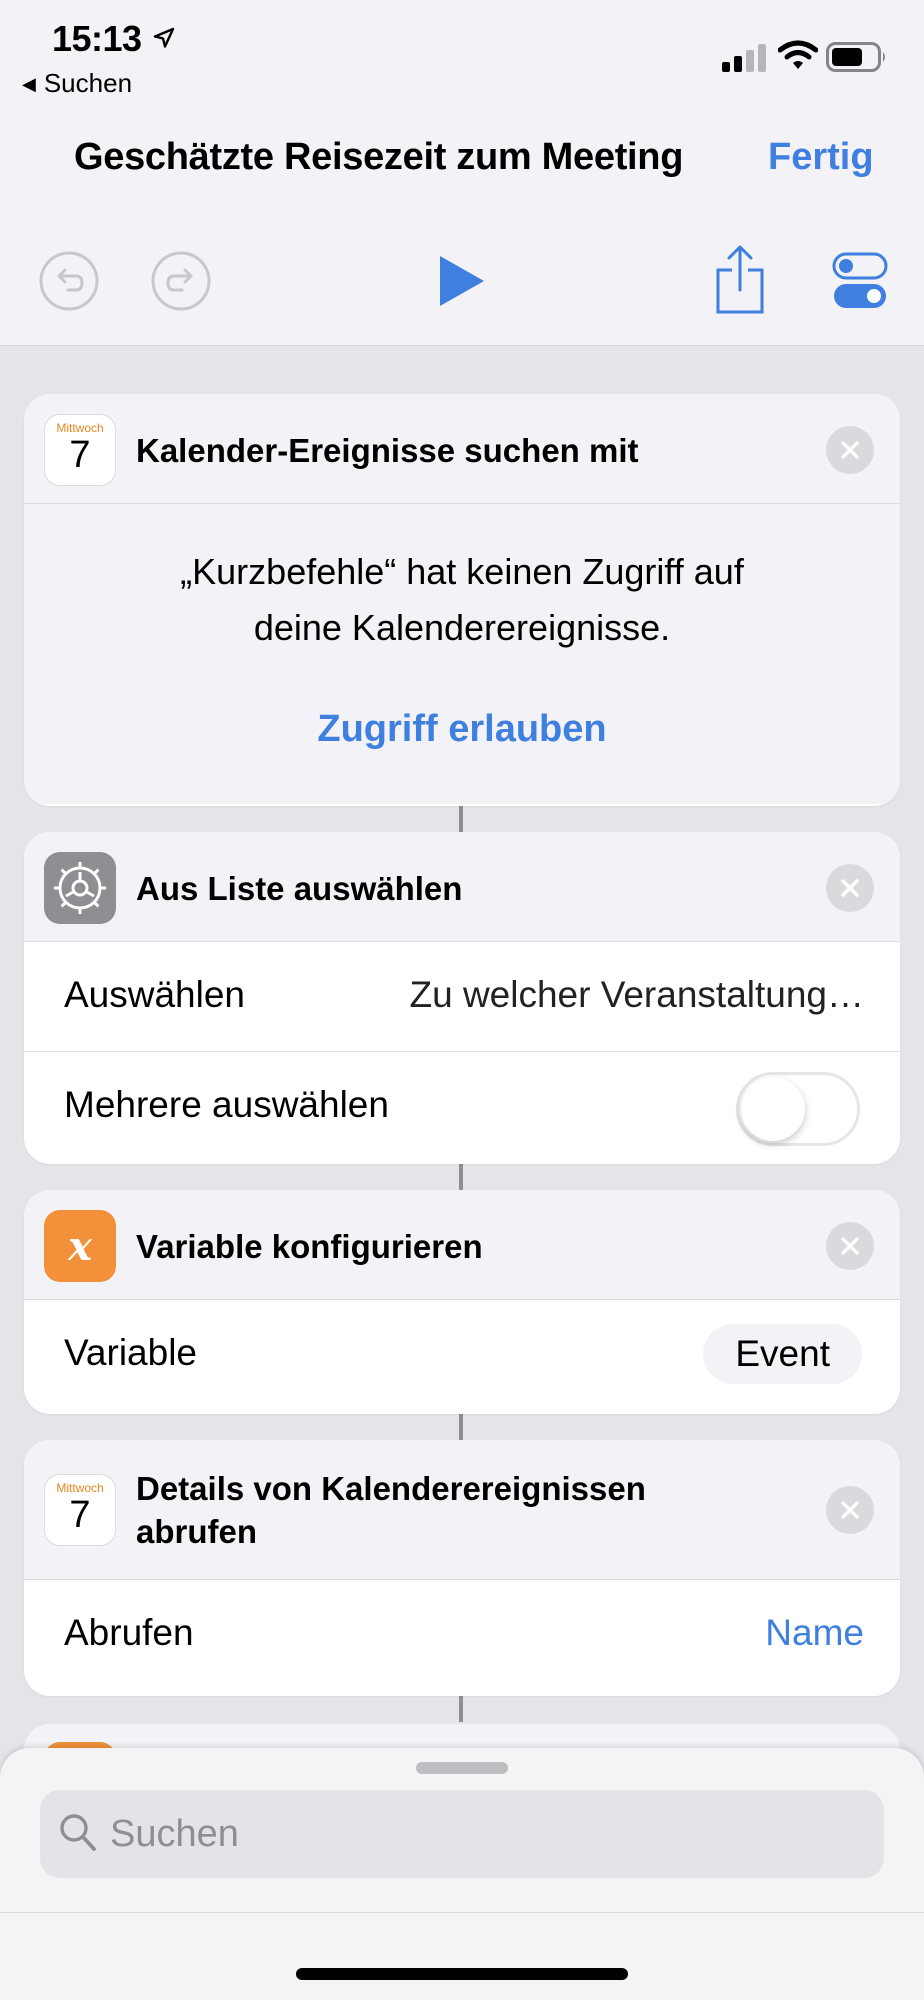 The width and height of the screenshot is (924, 2000). I want to click on shortcut-title: Geschätzte Reisezeit zum Meeting, so click(379, 157).